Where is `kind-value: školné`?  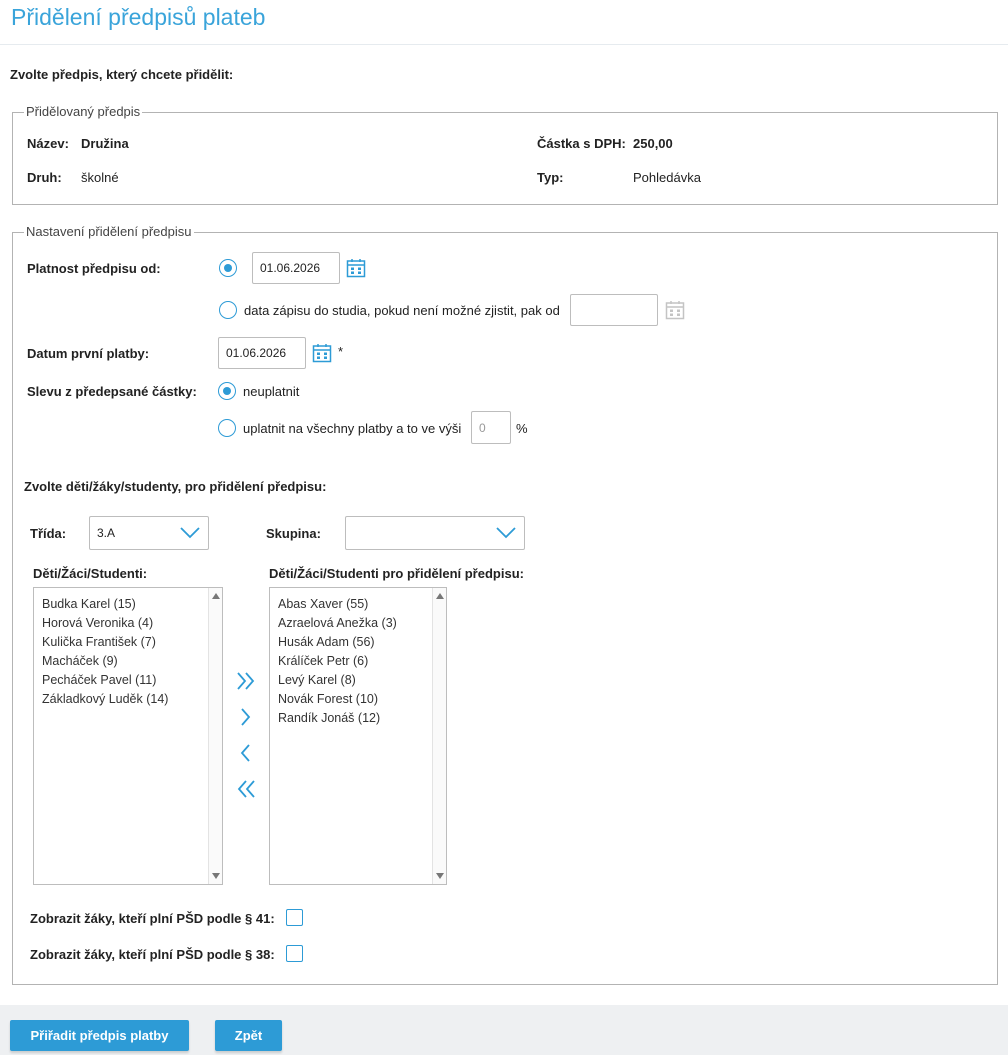
kind-value: školné is located at coordinates (100, 177).